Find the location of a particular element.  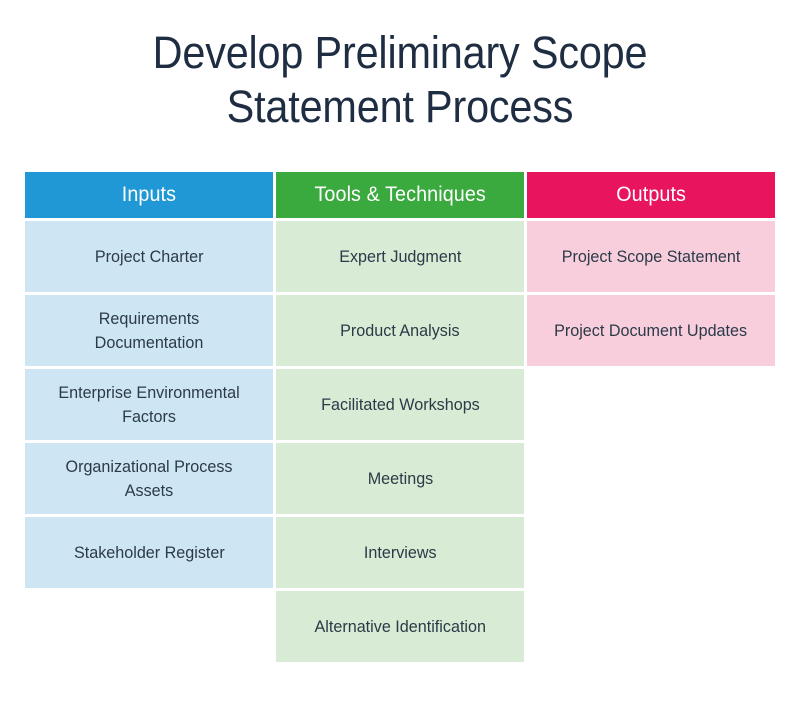

cell-inputs-5-label: Stakeholder Register is located at coordinates (149, 552).